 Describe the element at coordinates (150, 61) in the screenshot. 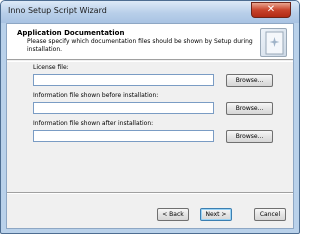

I see `header-separator` at that location.